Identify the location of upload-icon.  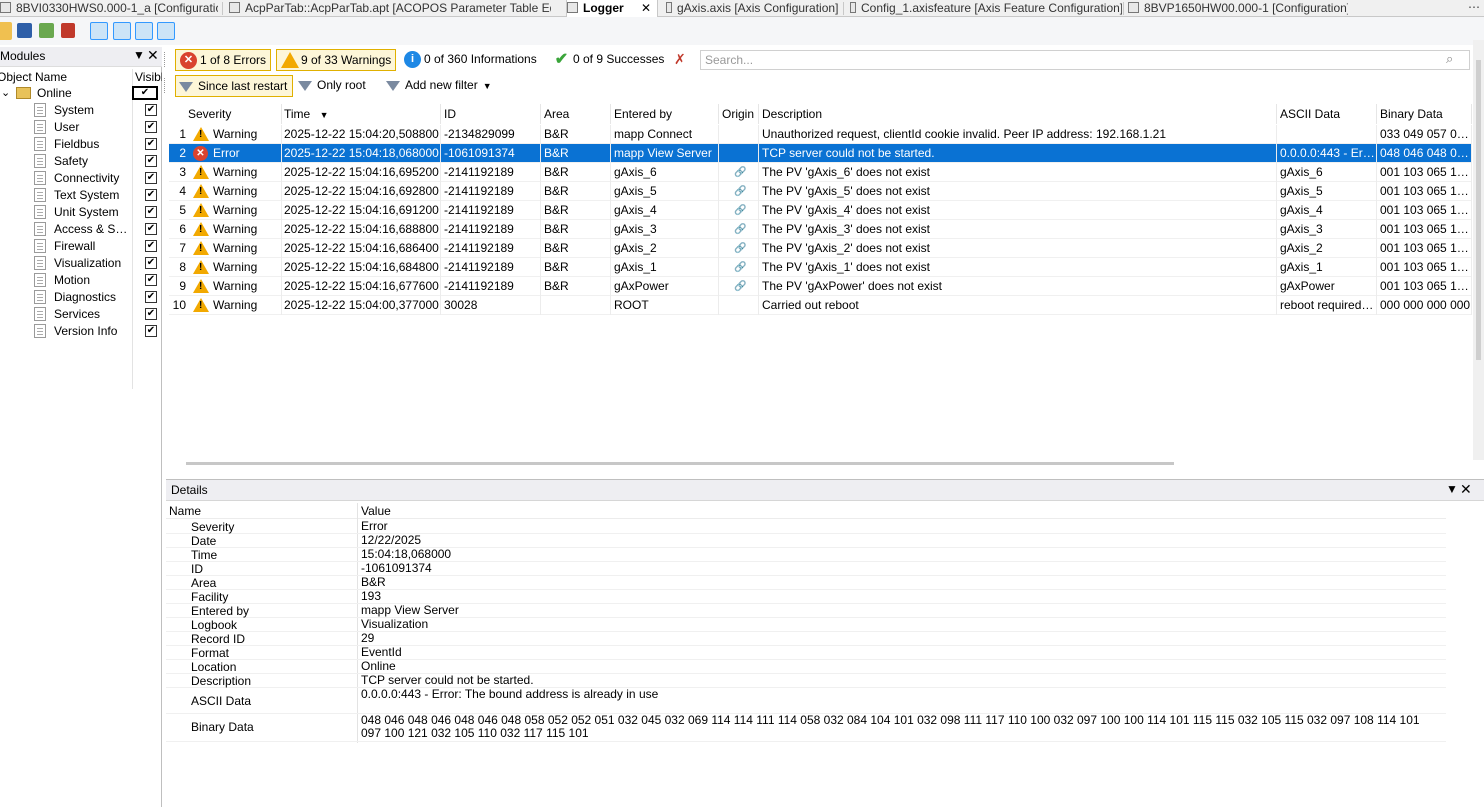
(46, 30).